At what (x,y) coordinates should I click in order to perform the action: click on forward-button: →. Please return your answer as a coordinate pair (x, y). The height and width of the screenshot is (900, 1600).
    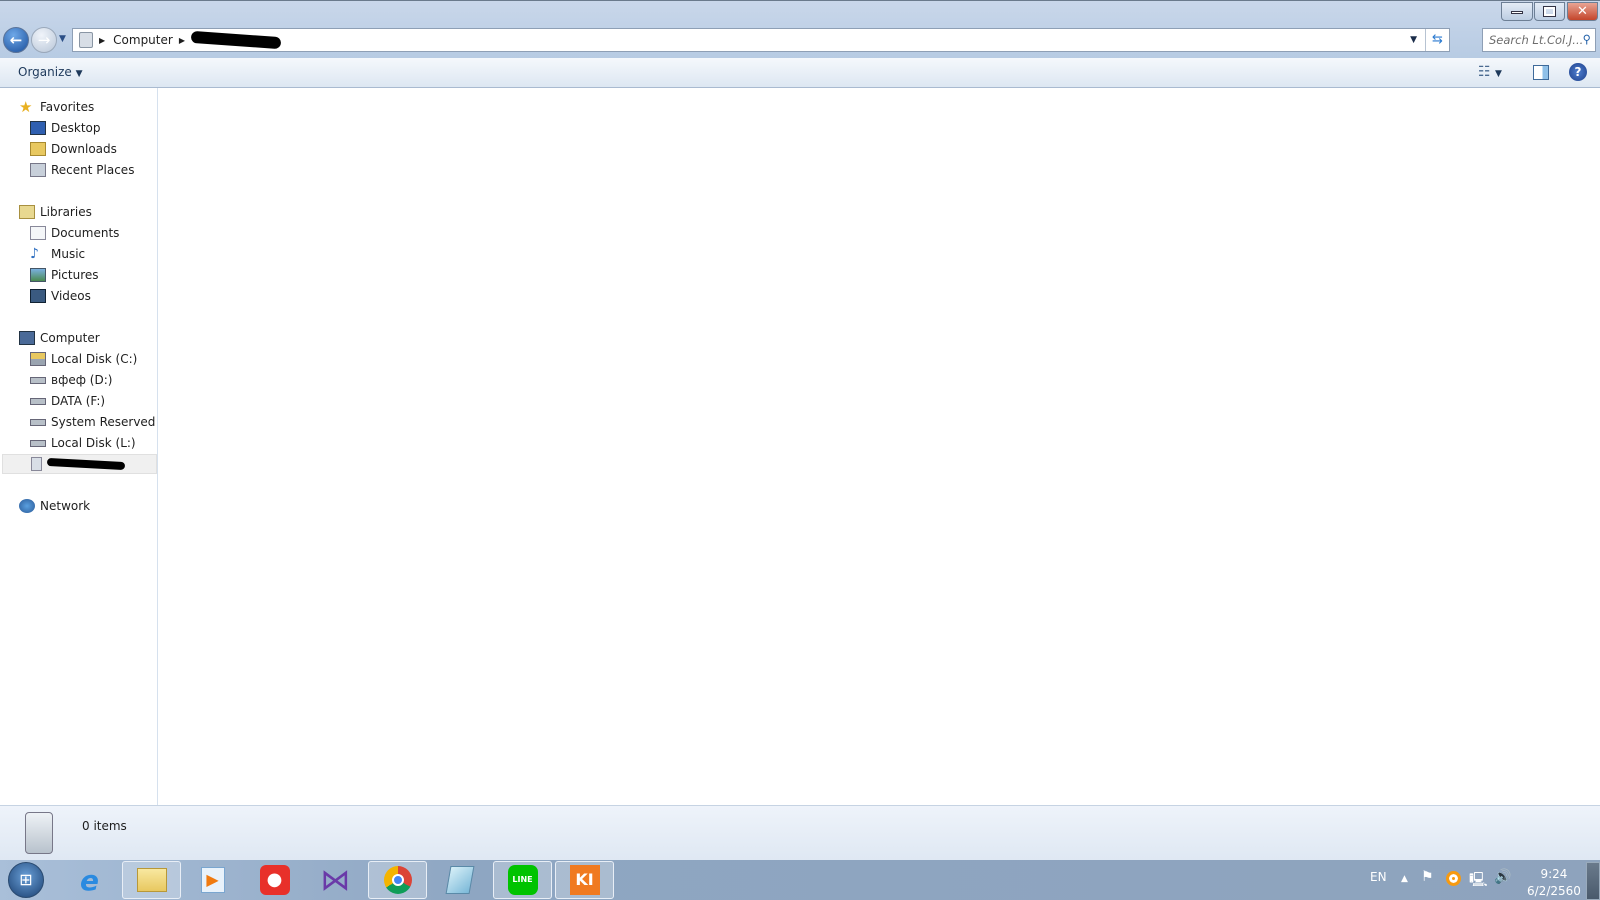
    Looking at the image, I should click on (44, 40).